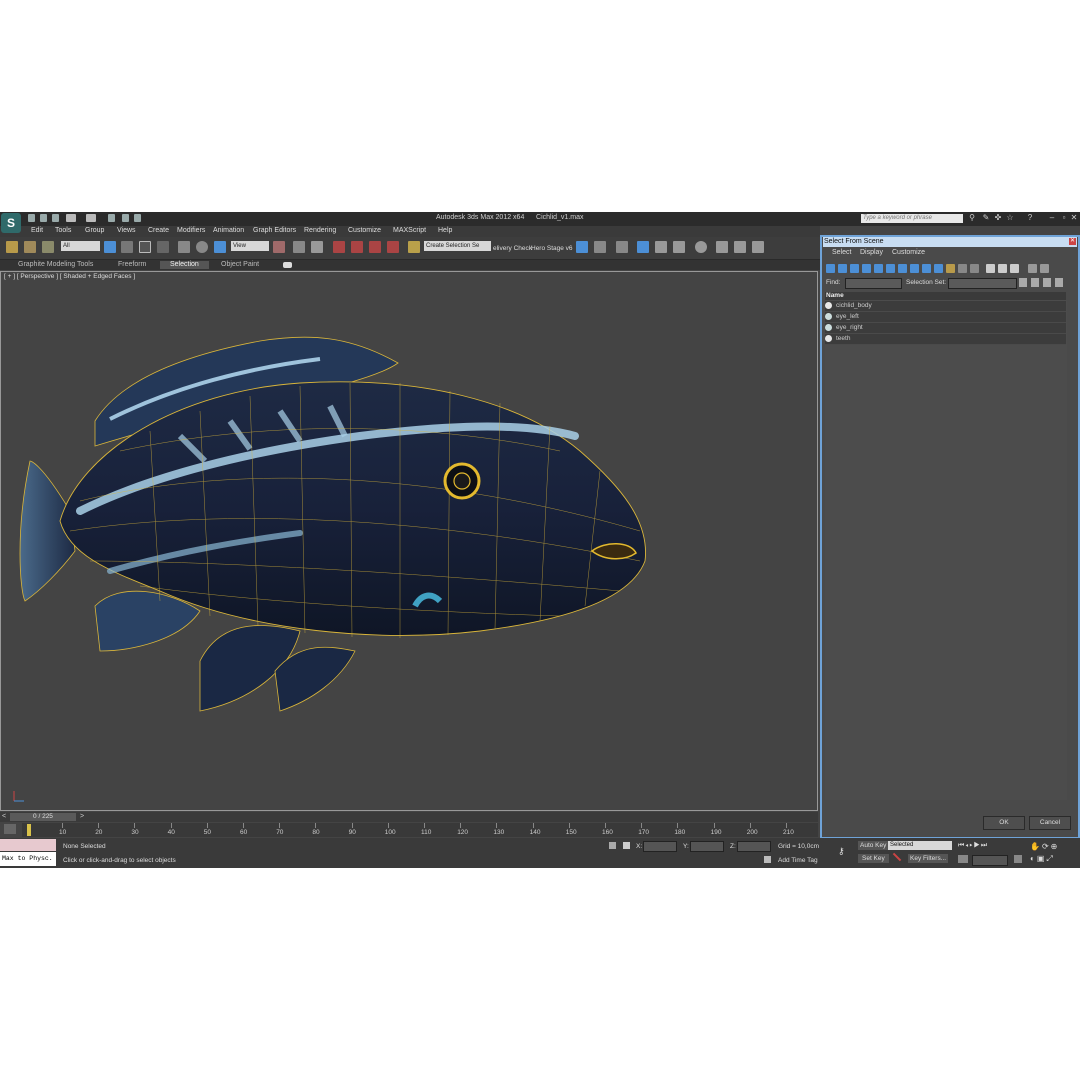 The image size is (1080, 1080). What do you see at coordinates (986, 218) in the screenshot?
I see `tools-icon: ✎` at bounding box center [986, 218].